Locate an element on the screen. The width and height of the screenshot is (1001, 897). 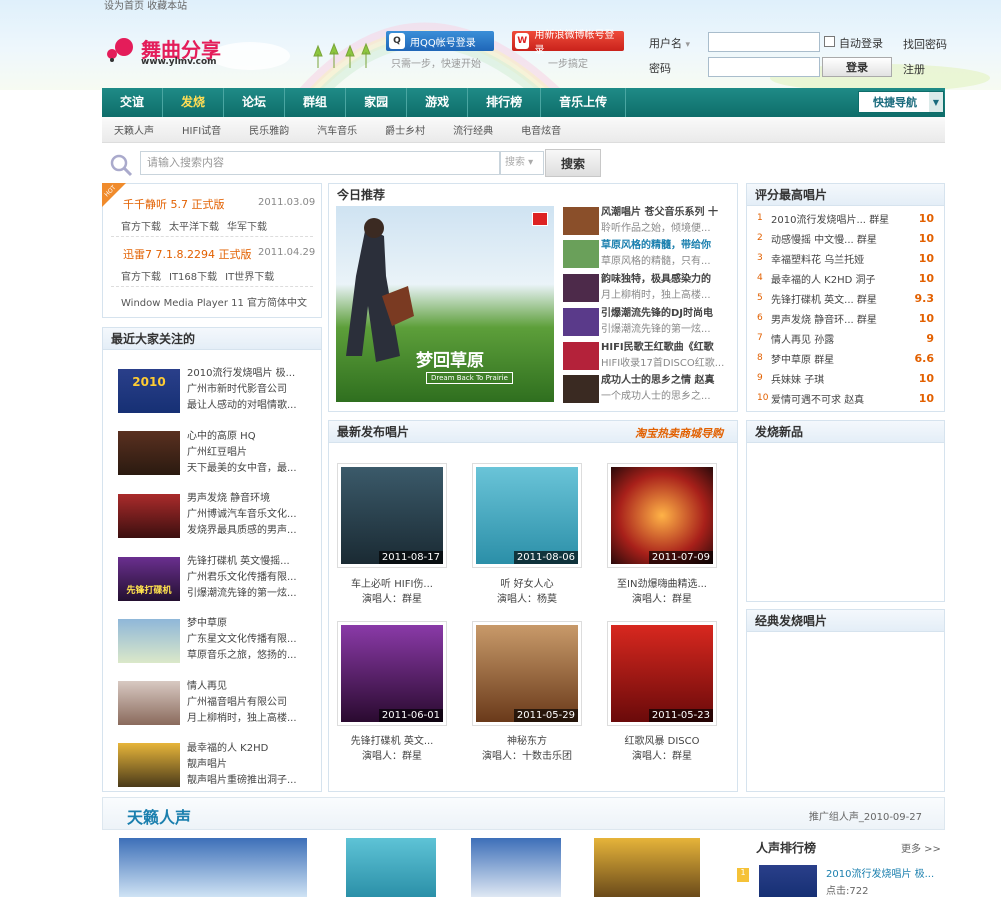
top-links: 设为首页 收藏本站 is located at coordinates (145, 6).